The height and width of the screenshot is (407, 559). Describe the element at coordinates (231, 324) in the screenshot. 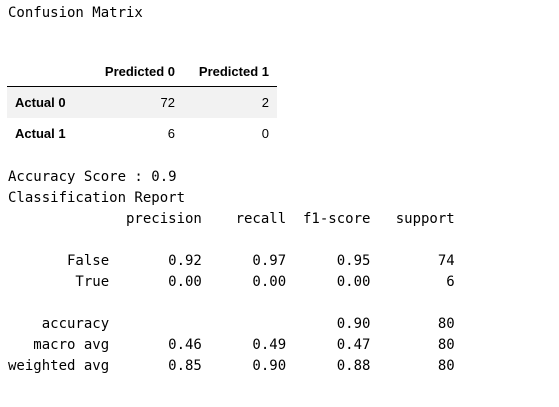

I see `report-line-accuracy: accuracy 0.90 80` at that location.